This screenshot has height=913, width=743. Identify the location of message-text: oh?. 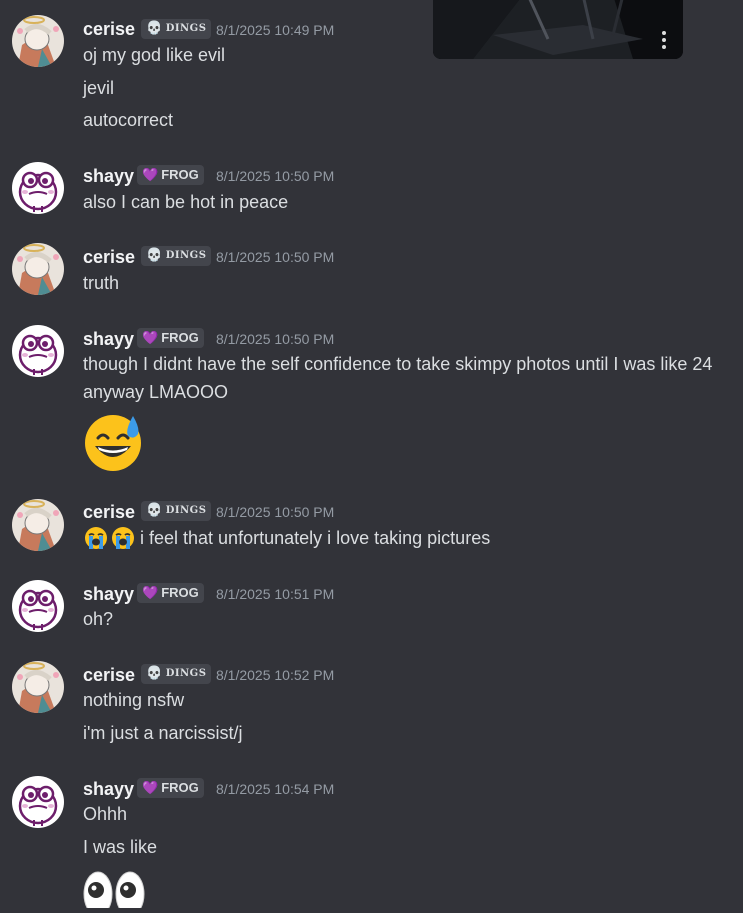
(98, 619).